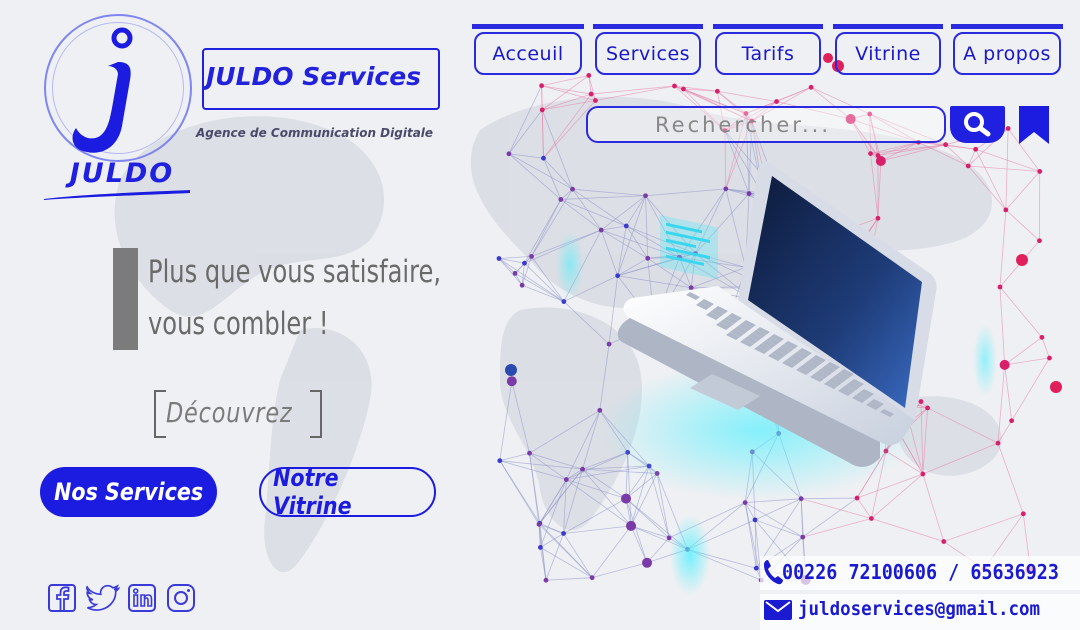 The height and width of the screenshot is (630, 1080). Describe the element at coordinates (347, 492) in the screenshot. I see `notre-vitrine-button: Notre Vitrine` at that location.